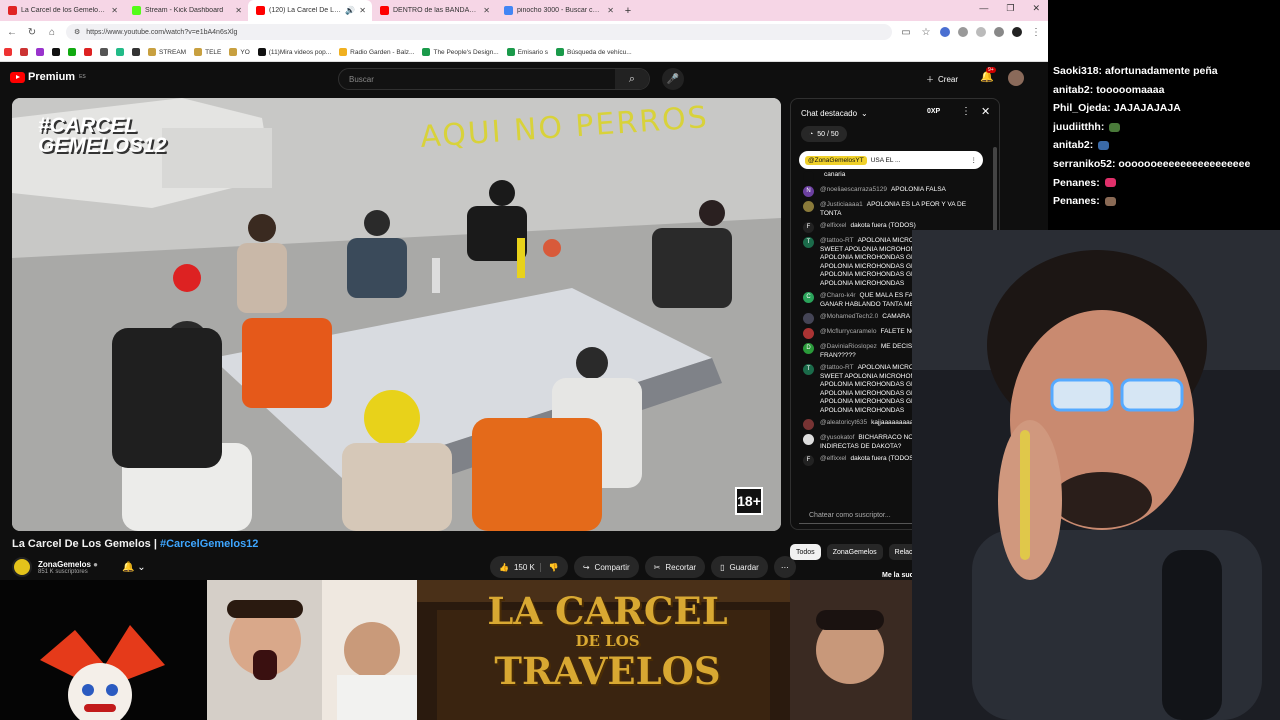 This screenshot has width=1280, height=720. What do you see at coordinates (12, 32) in the screenshot?
I see `back-icon: ←` at bounding box center [12, 32].